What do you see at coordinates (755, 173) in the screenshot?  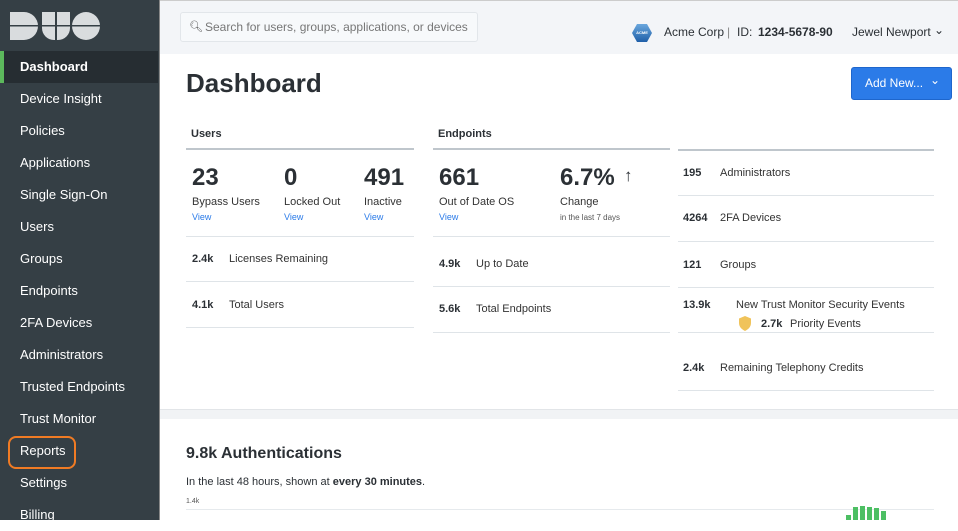 I see `administrators-label: Administrators` at bounding box center [755, 173].